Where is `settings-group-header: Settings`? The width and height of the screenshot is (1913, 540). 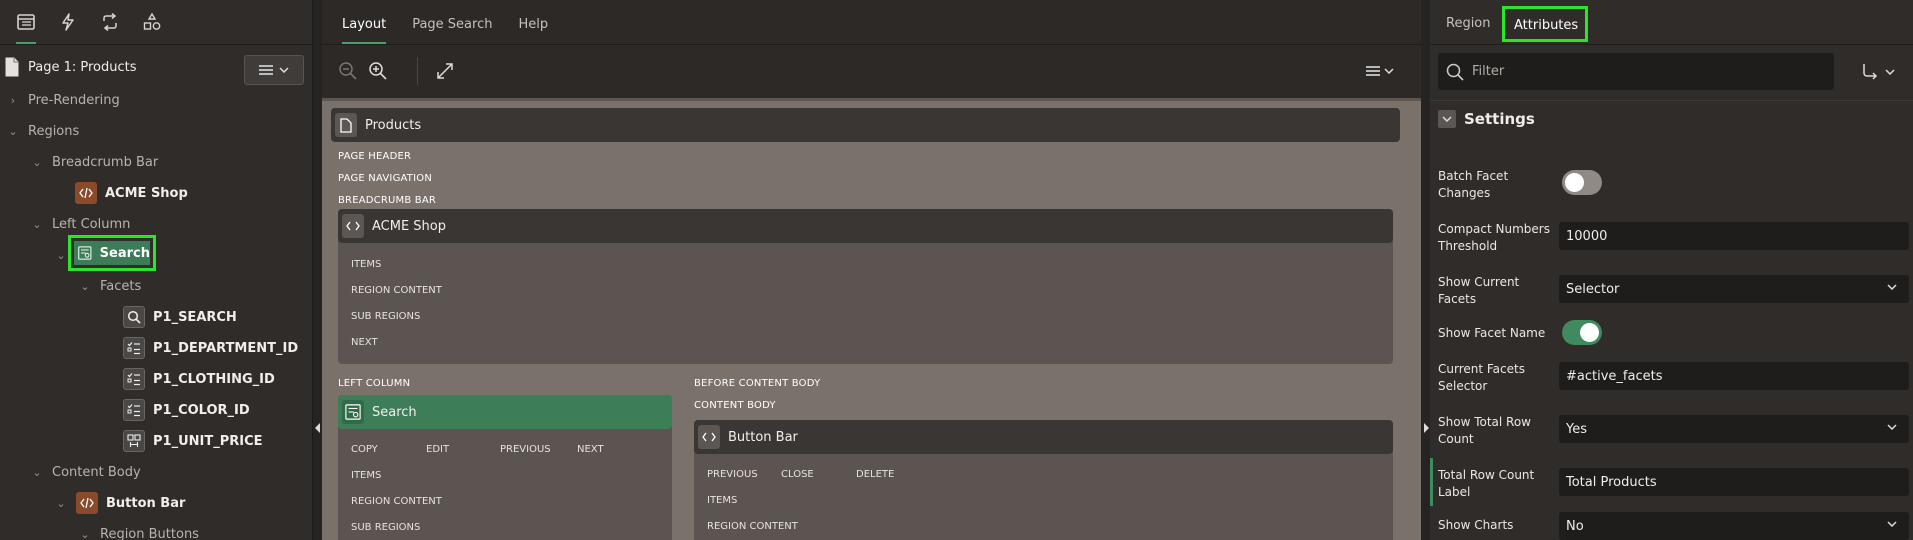
settings-group-header: Settings is located at coordinates (1486, 119).